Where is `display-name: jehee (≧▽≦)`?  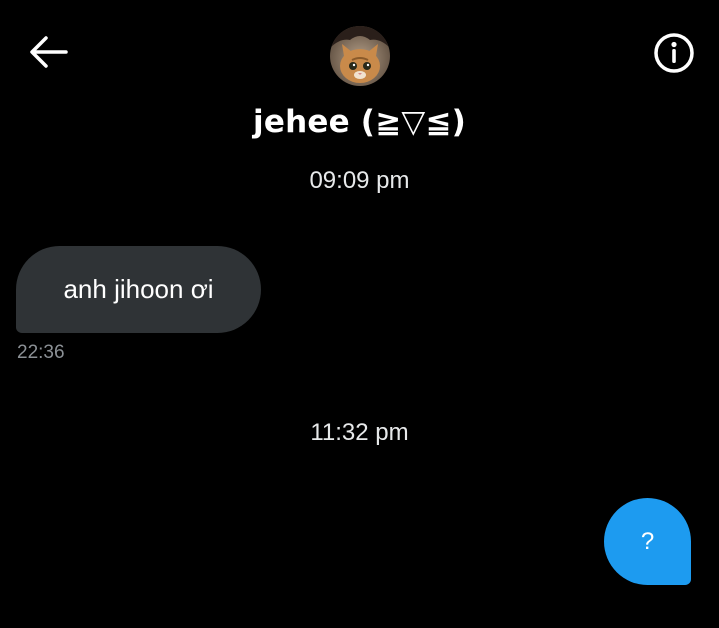
display-name: jehee (≧▽≦) is located at coordinates (359, 122).